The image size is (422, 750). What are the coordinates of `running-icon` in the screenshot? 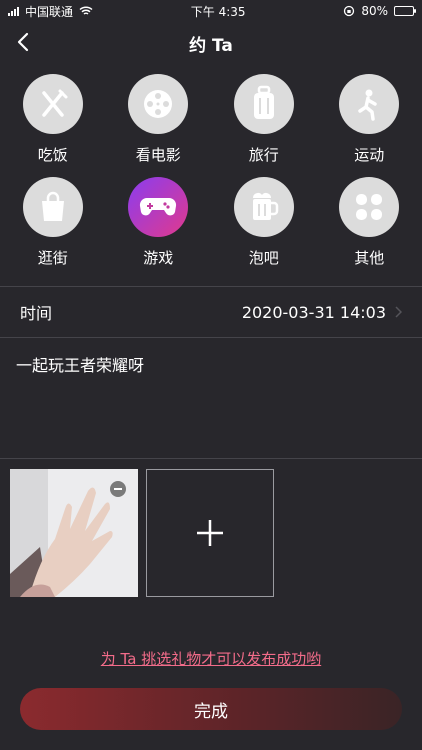 It's located at (369, 104).